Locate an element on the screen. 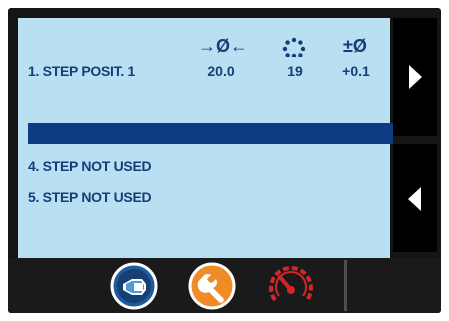  speed-gauge-icon is located at coordinates (291, 284).